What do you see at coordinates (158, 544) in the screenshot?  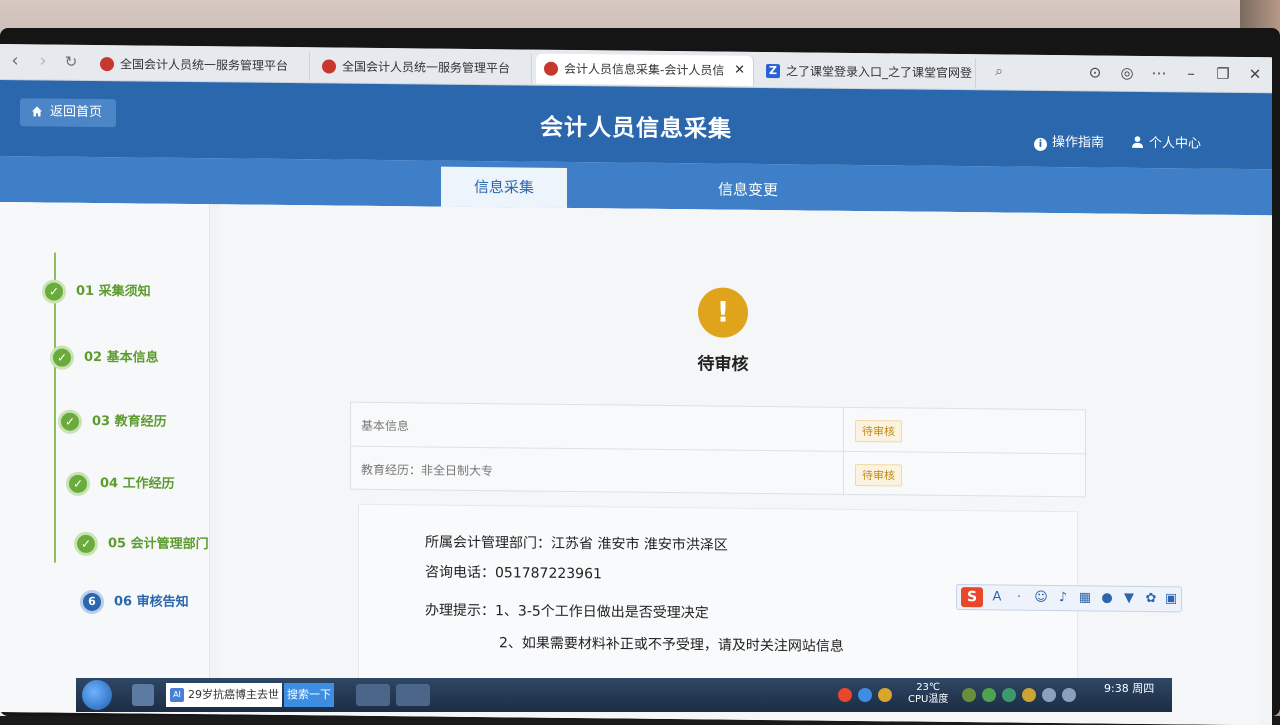 I see `step-label: 05 会计管理部门` at bounding box center [158, 544].